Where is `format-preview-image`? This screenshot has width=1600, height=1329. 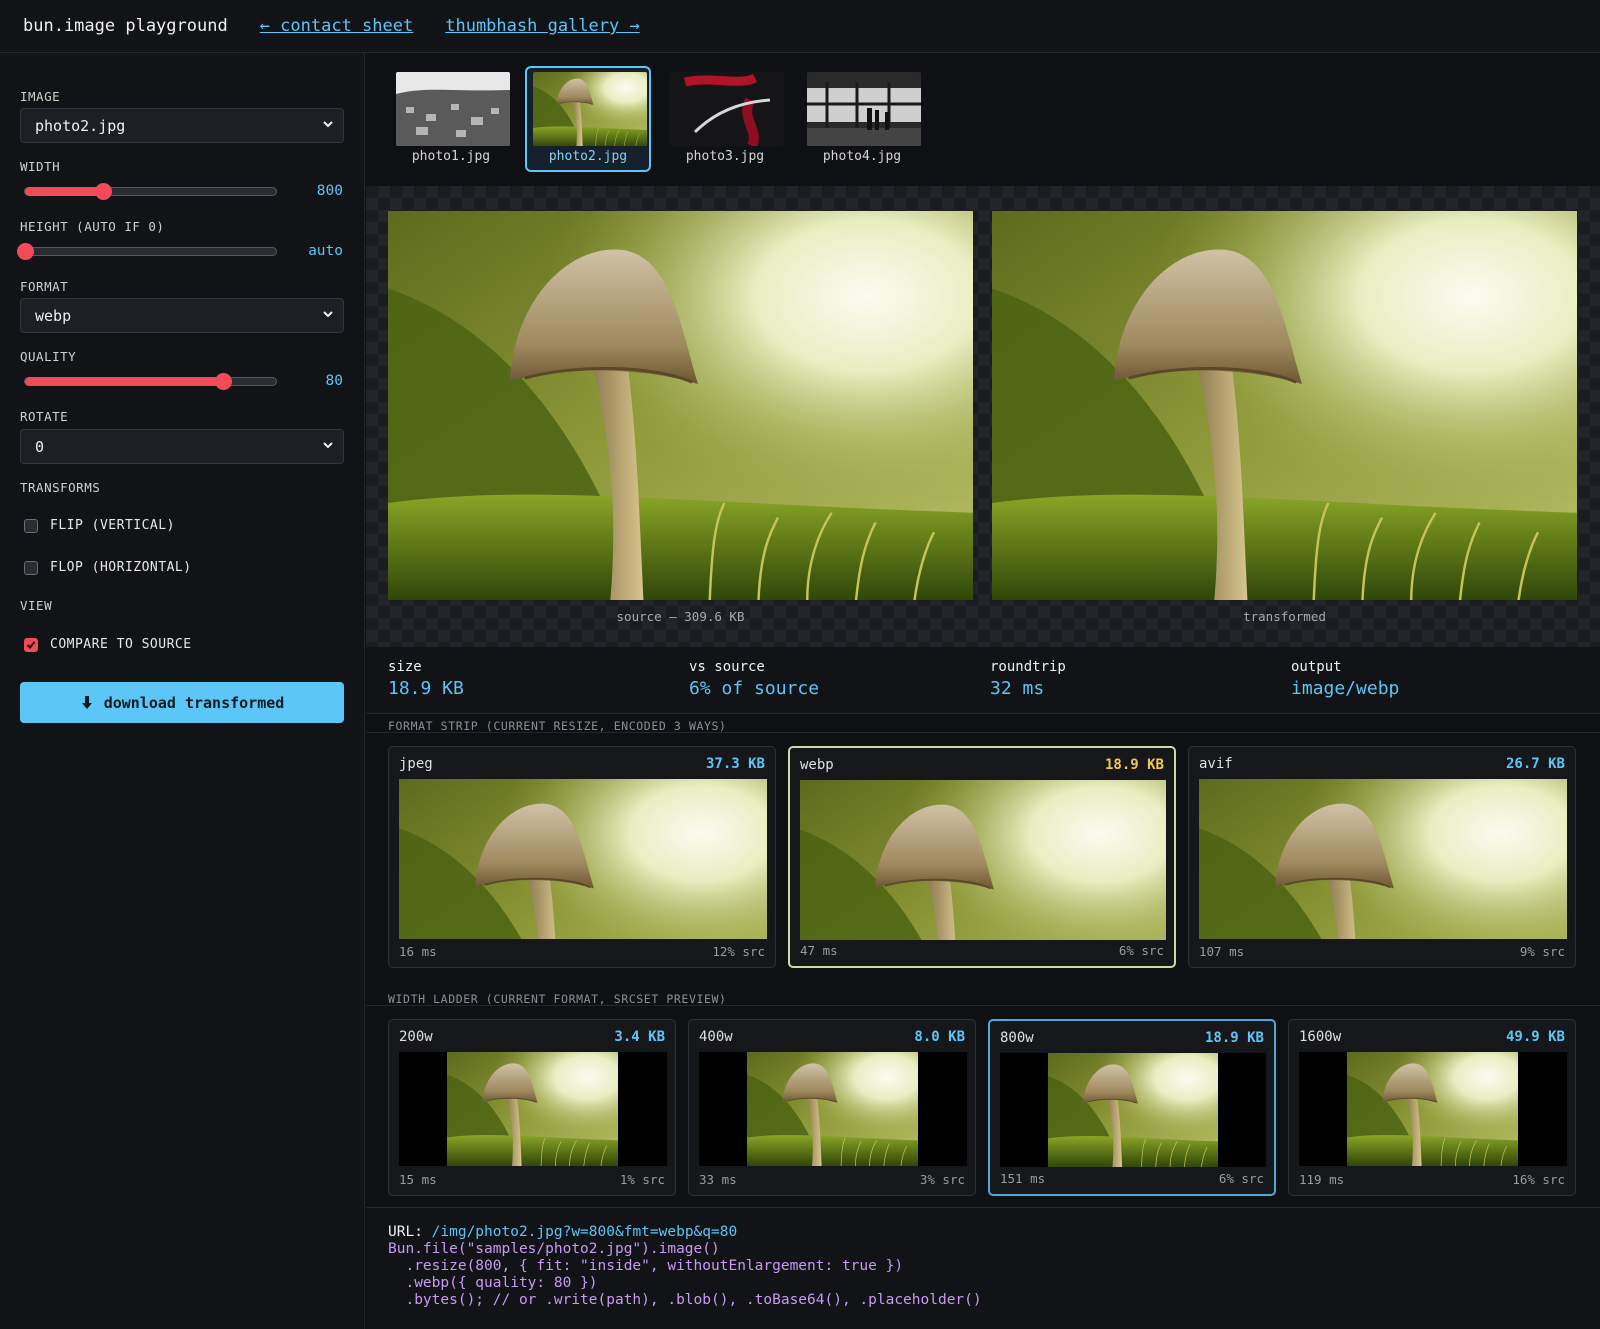 format-preview-image is located at coordinates (583, 859).